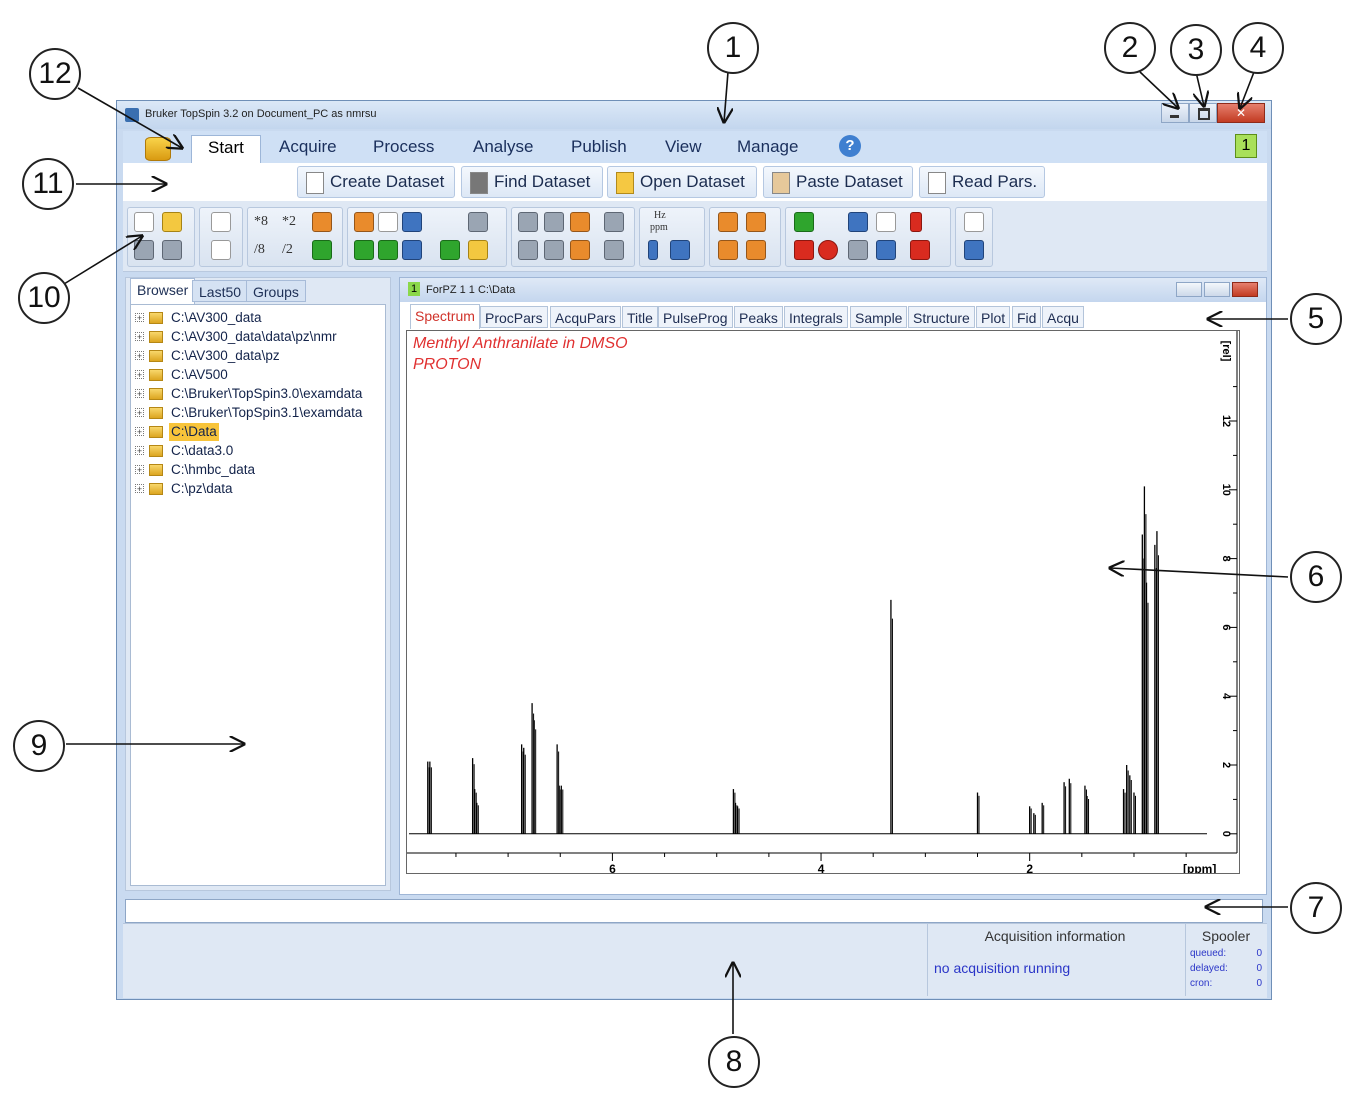 The width and height of the screenshot is (1362, 1101). I want to click on dataset-title-bar: 1 ForPZ 1 1 C:\Data, so click(833, 290).